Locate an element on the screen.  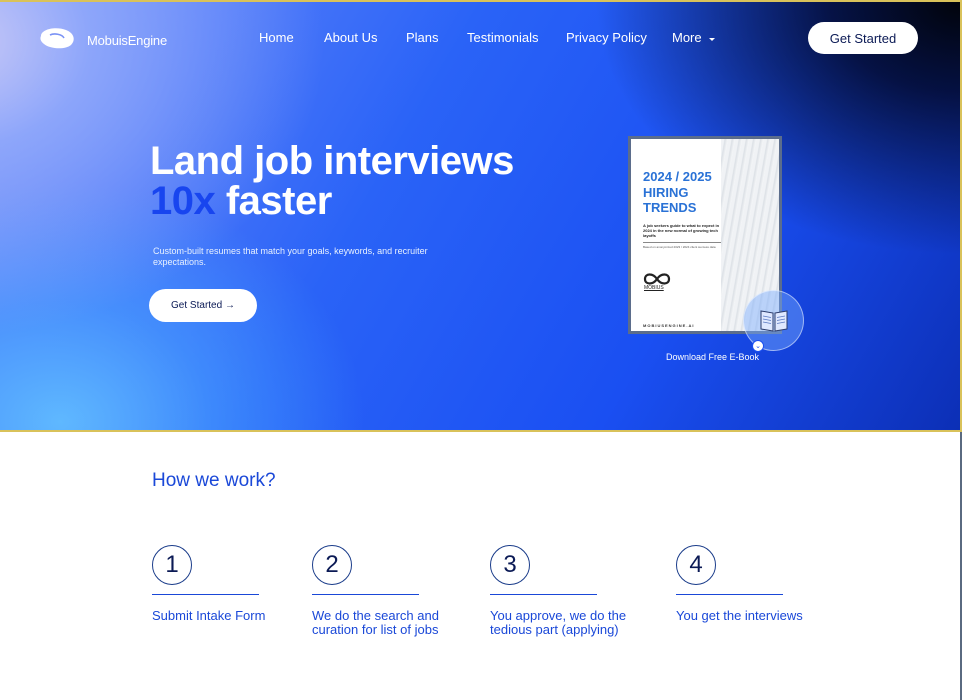
step-number: 4 is located at coordinates (696, 565).